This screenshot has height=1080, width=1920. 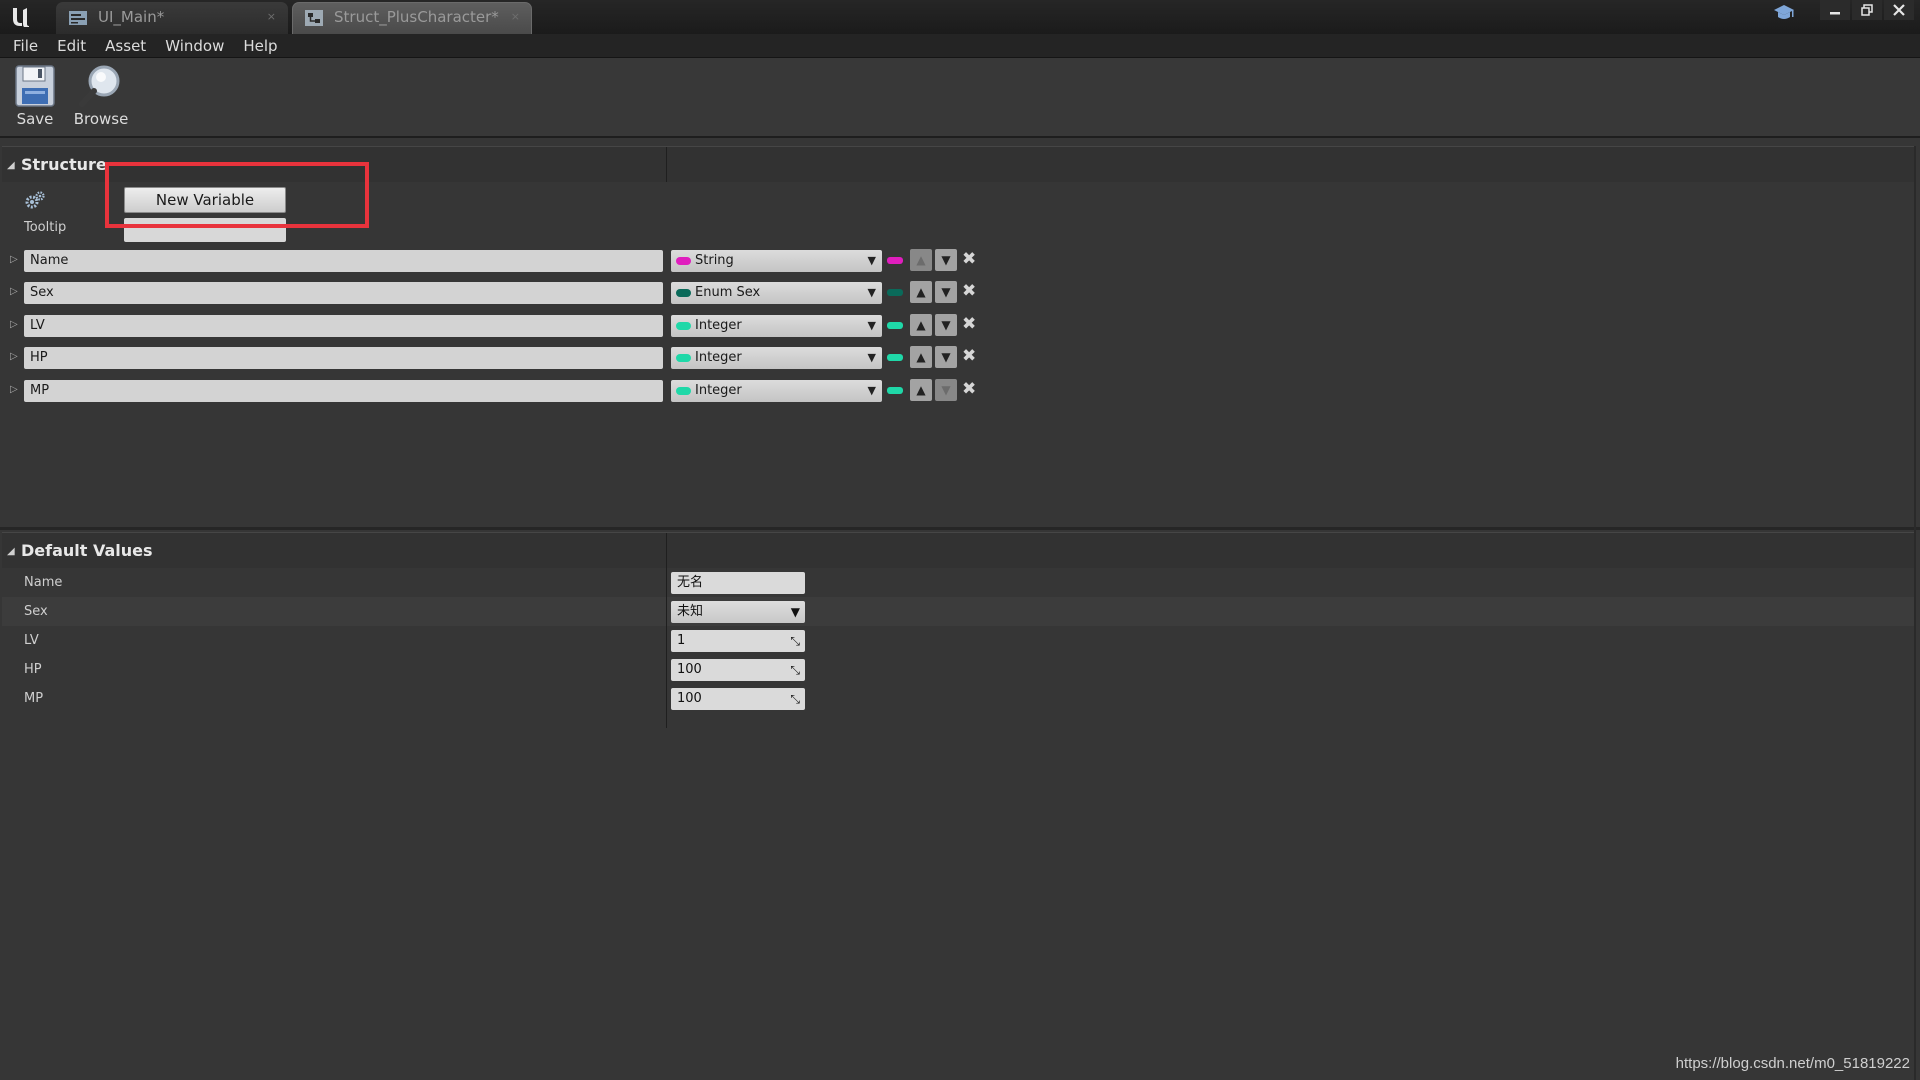 I want to click on variable-name-field: Name, so click(x=343, y=261).